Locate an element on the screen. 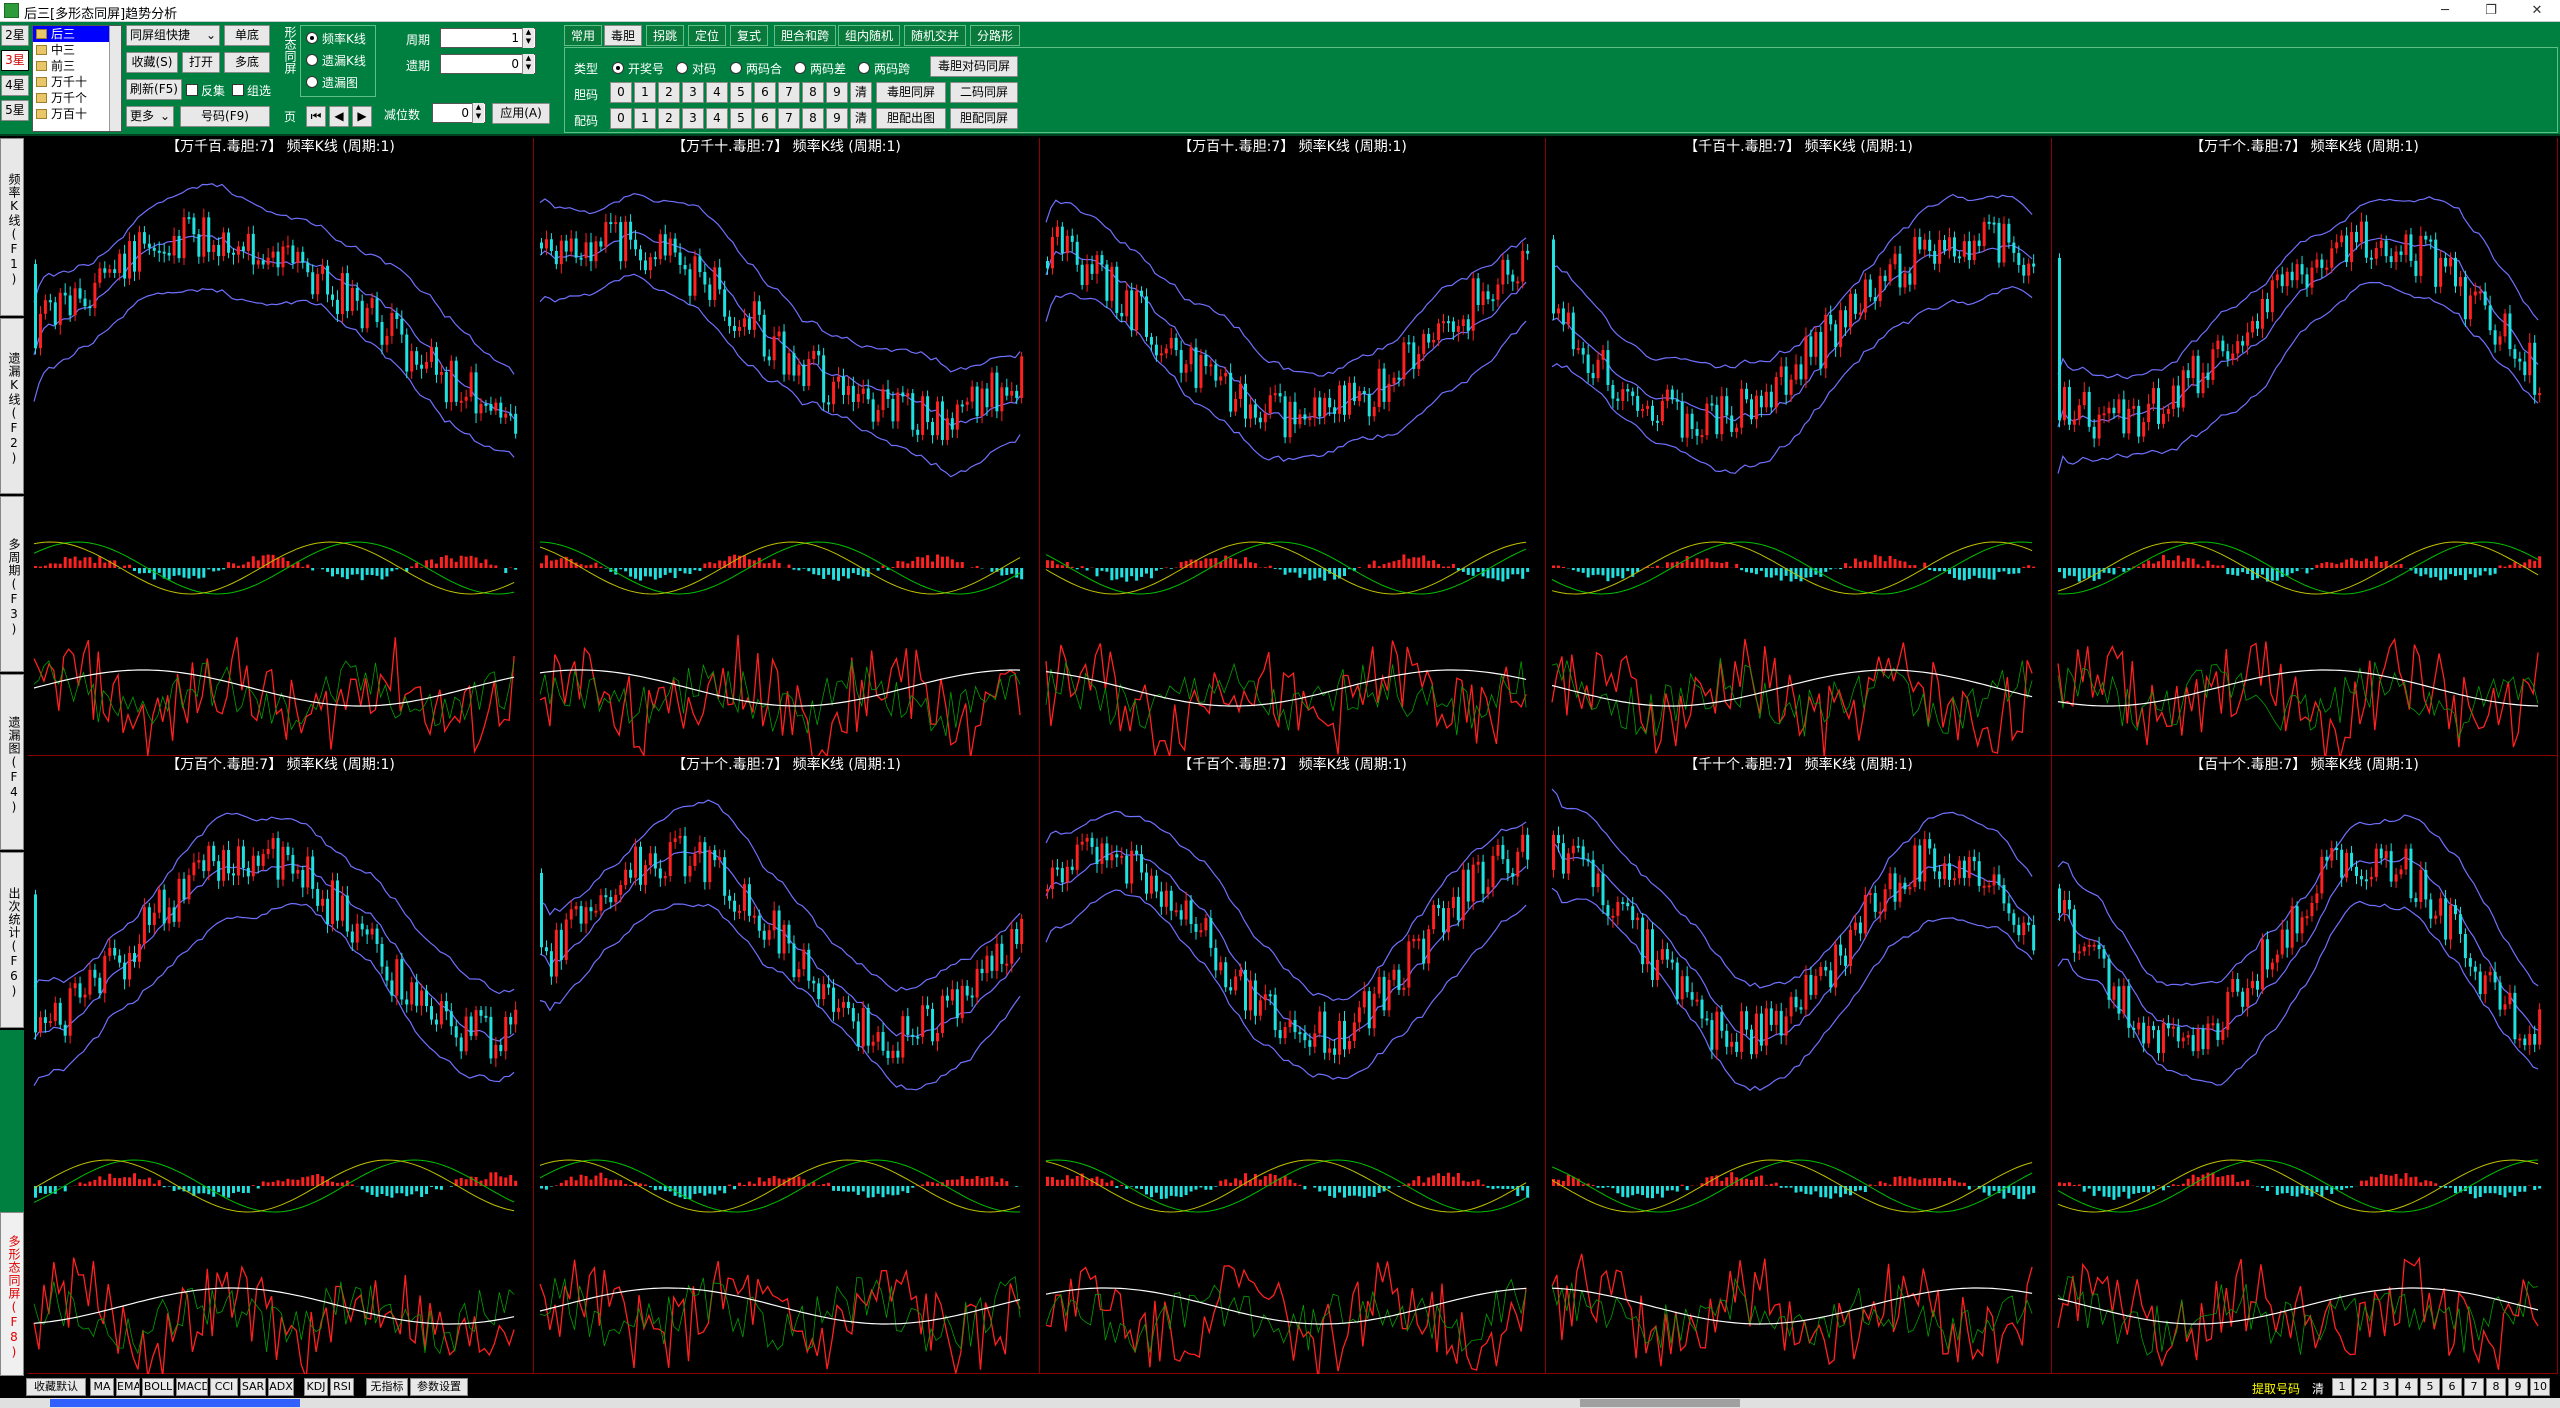  indicator-button-5: CCI is located at coordinates (224, 1387).